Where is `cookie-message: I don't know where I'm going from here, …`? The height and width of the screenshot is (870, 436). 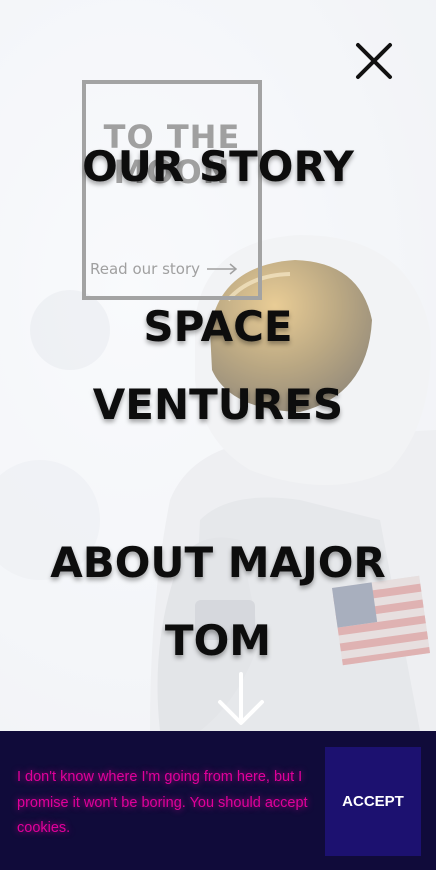
cookie-message: I don't know where I'm going from here, … is located at coordinates (162, 802).